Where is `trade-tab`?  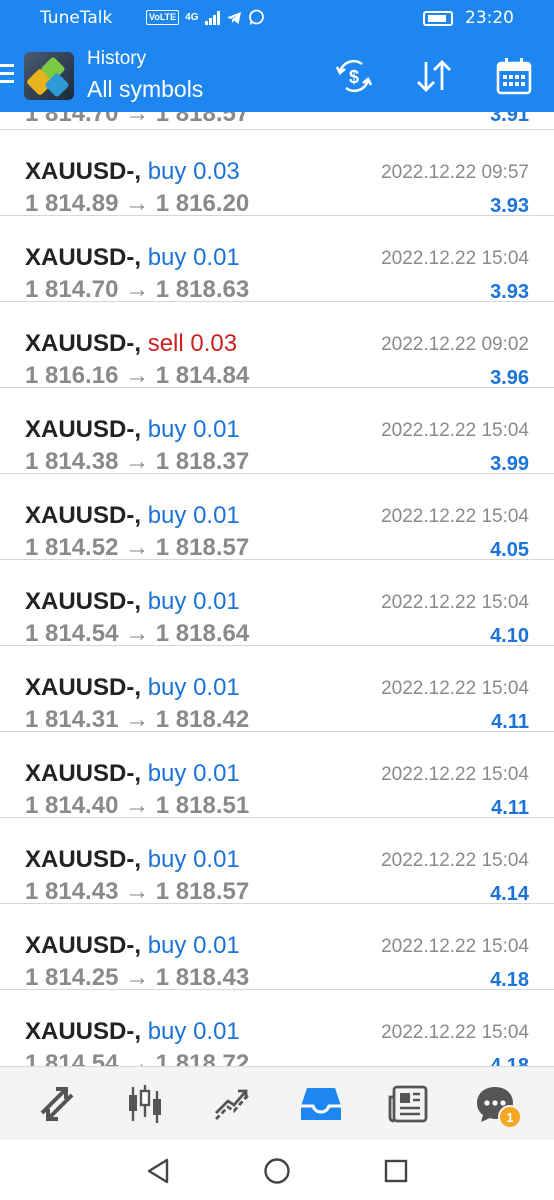
trade-tab is located at coordinates (233, 1104).